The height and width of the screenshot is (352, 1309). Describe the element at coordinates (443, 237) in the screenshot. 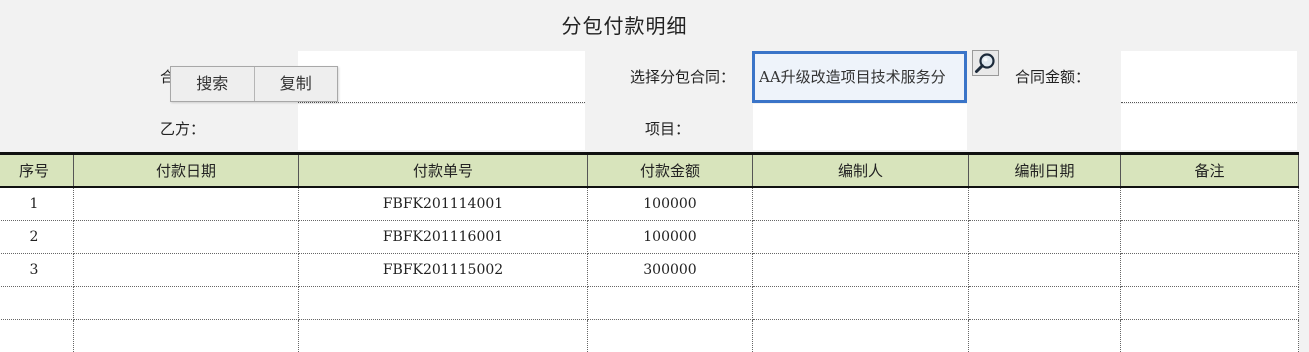

I see `table-cell: FBFK201116001` at that location.